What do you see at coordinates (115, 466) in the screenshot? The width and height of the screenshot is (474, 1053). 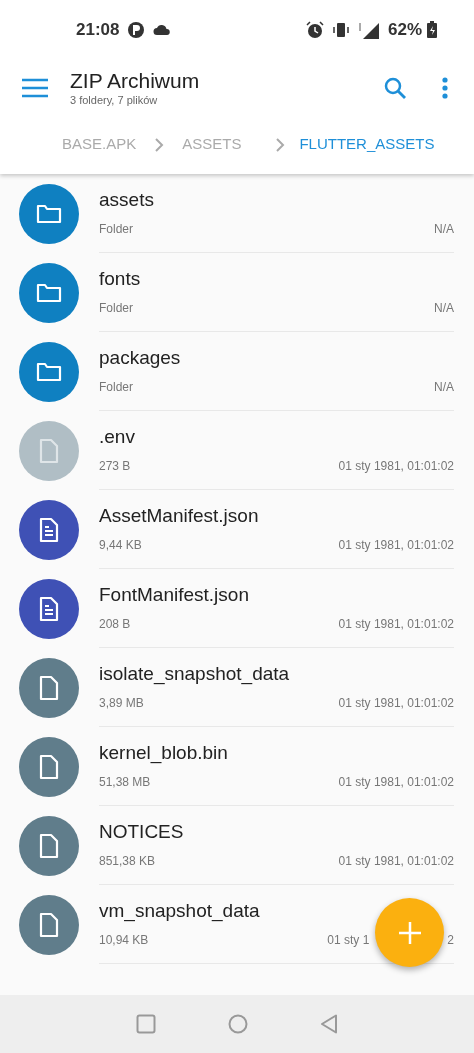 I see `file-size: 273 B` at bounding box center [115, 466].